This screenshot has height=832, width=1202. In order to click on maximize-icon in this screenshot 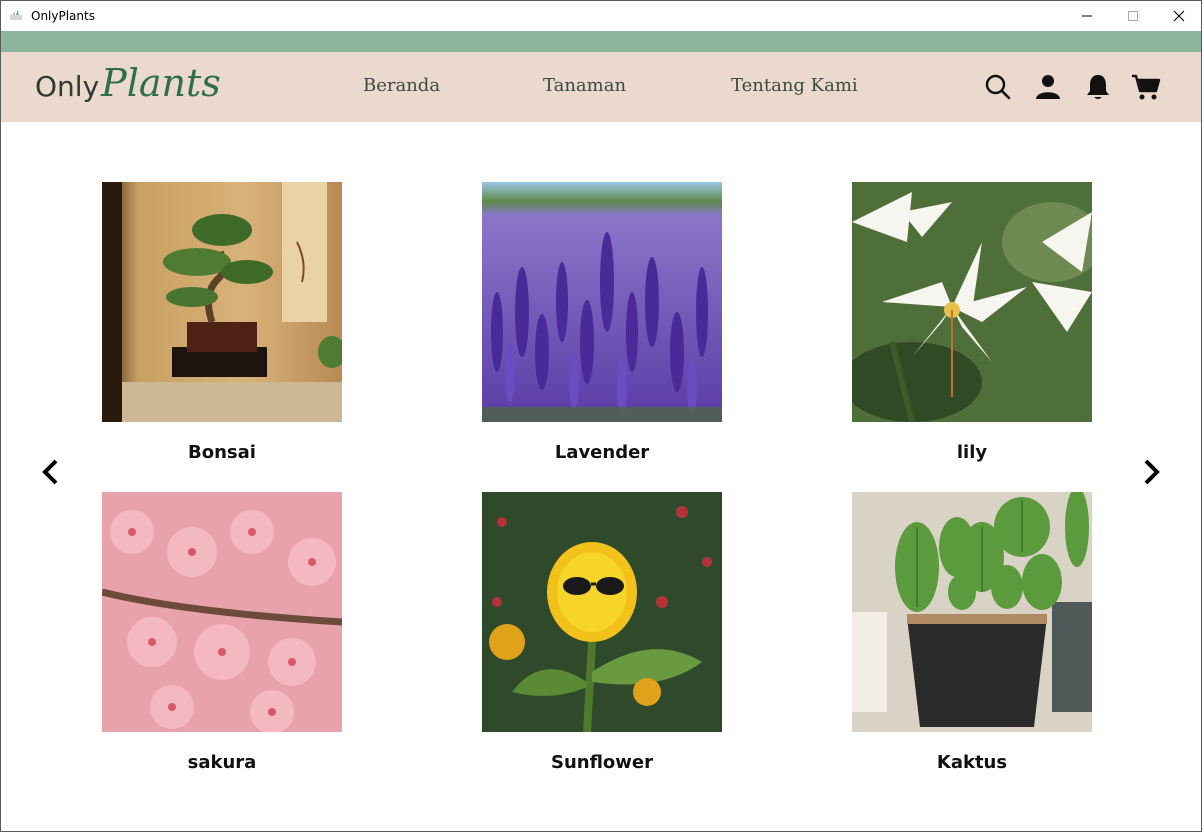, I will do `click(1133, 16)`.